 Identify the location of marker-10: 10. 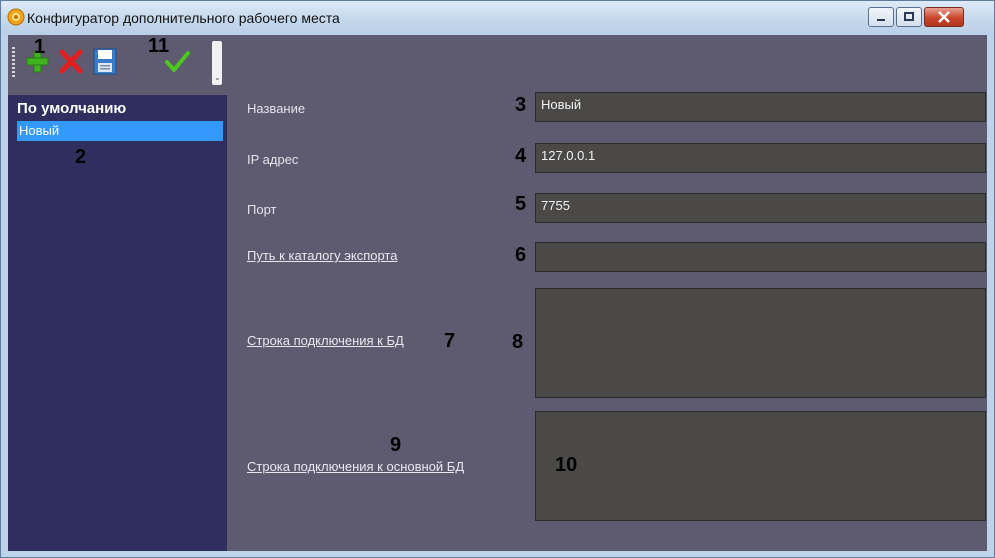
(566, 465).